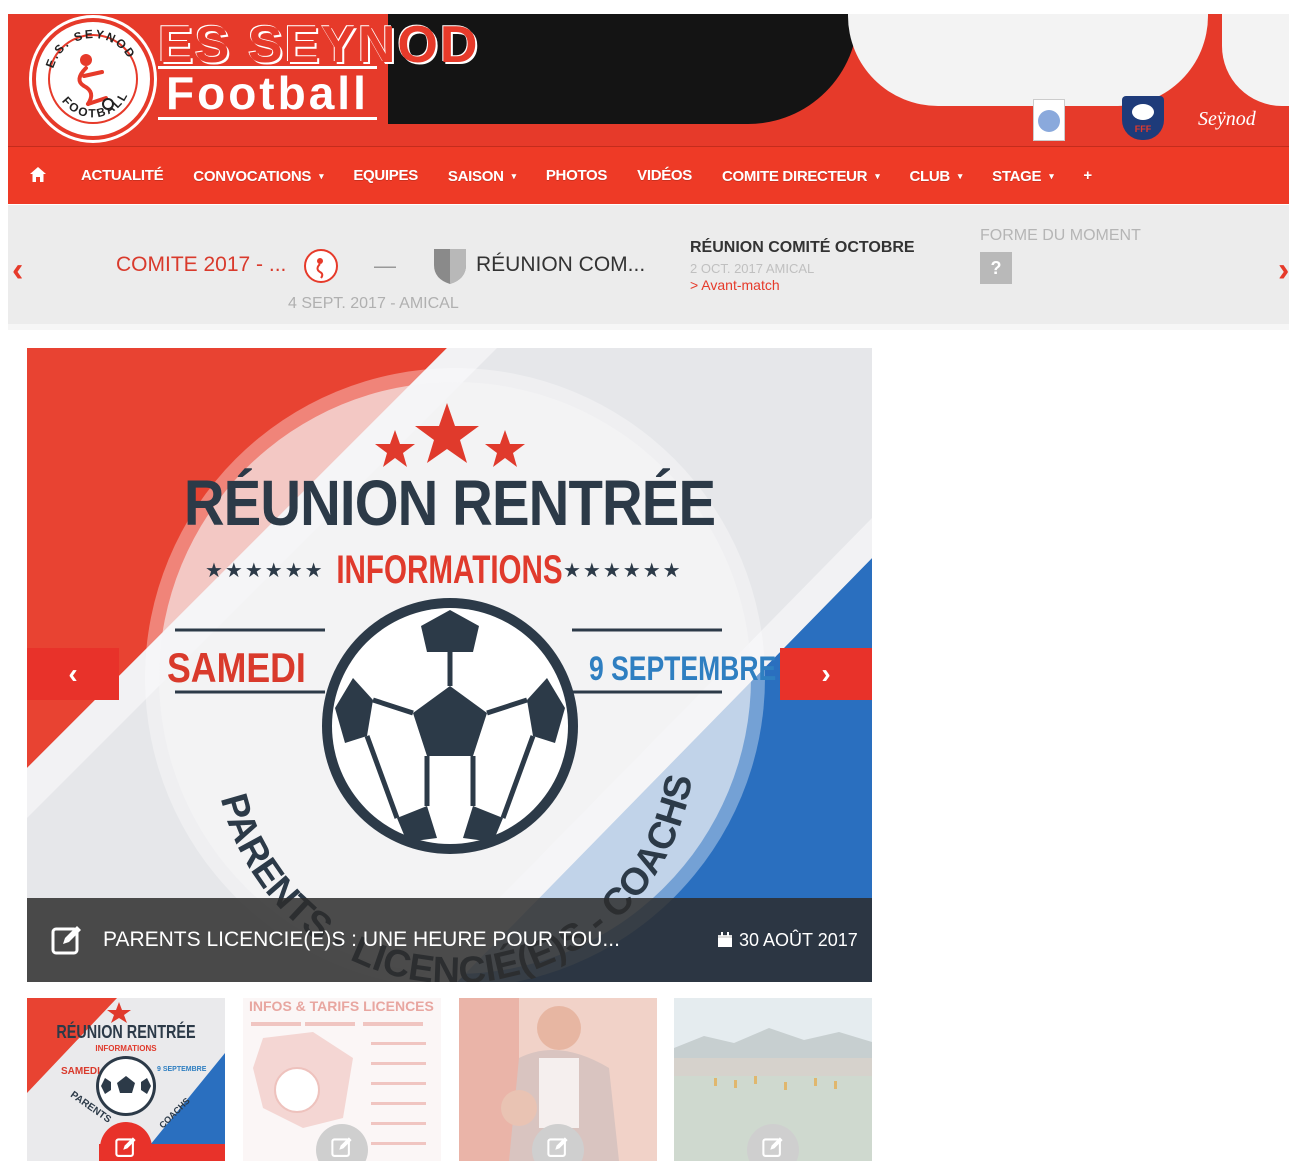  What do you see at coordinates (798, 940) in the screenshot?
I see `caption-date-text: 30 AOÛT 2017` at bounding box center [798, 940].